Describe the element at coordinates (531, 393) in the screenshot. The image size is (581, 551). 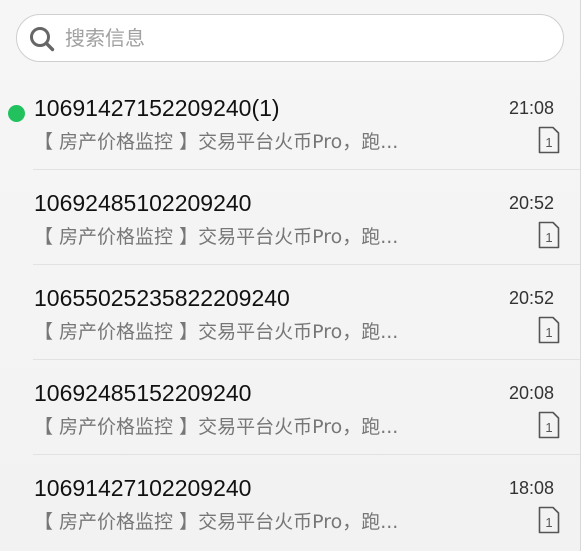
I see `message-time: 20:08` at that location.